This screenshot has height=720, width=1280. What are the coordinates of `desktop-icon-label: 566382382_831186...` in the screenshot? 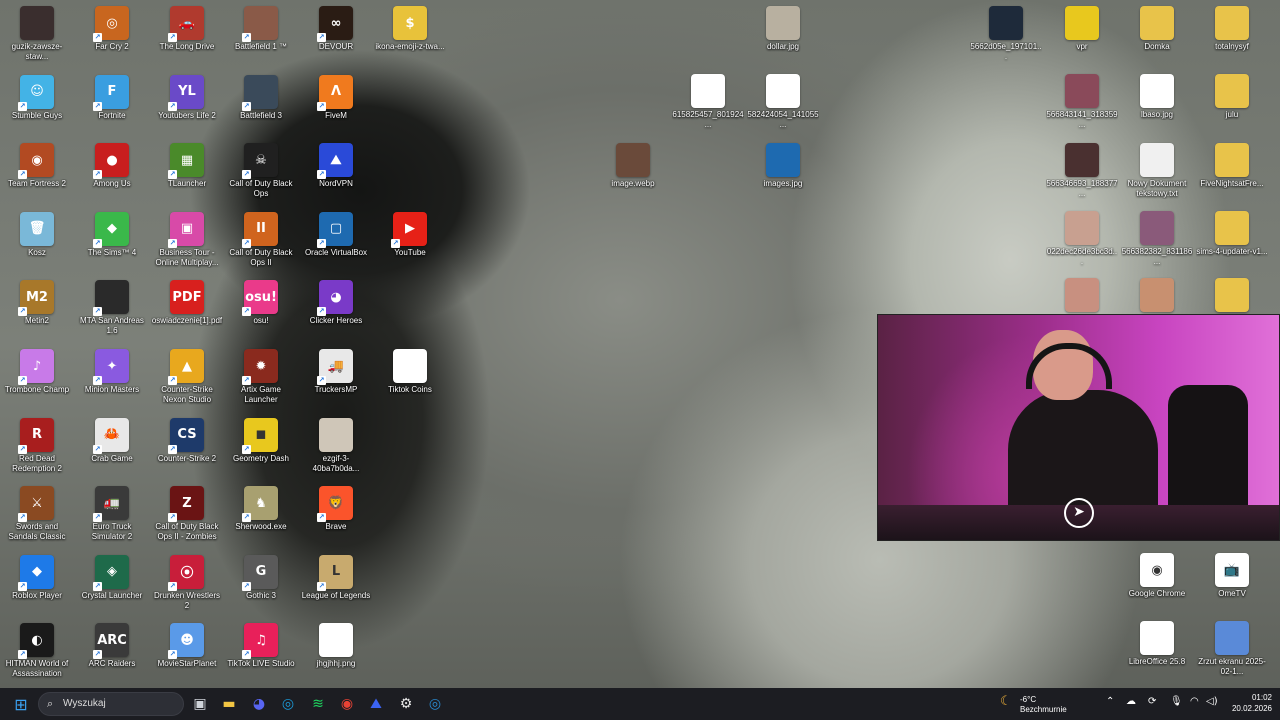 It's located at (1157, 256).